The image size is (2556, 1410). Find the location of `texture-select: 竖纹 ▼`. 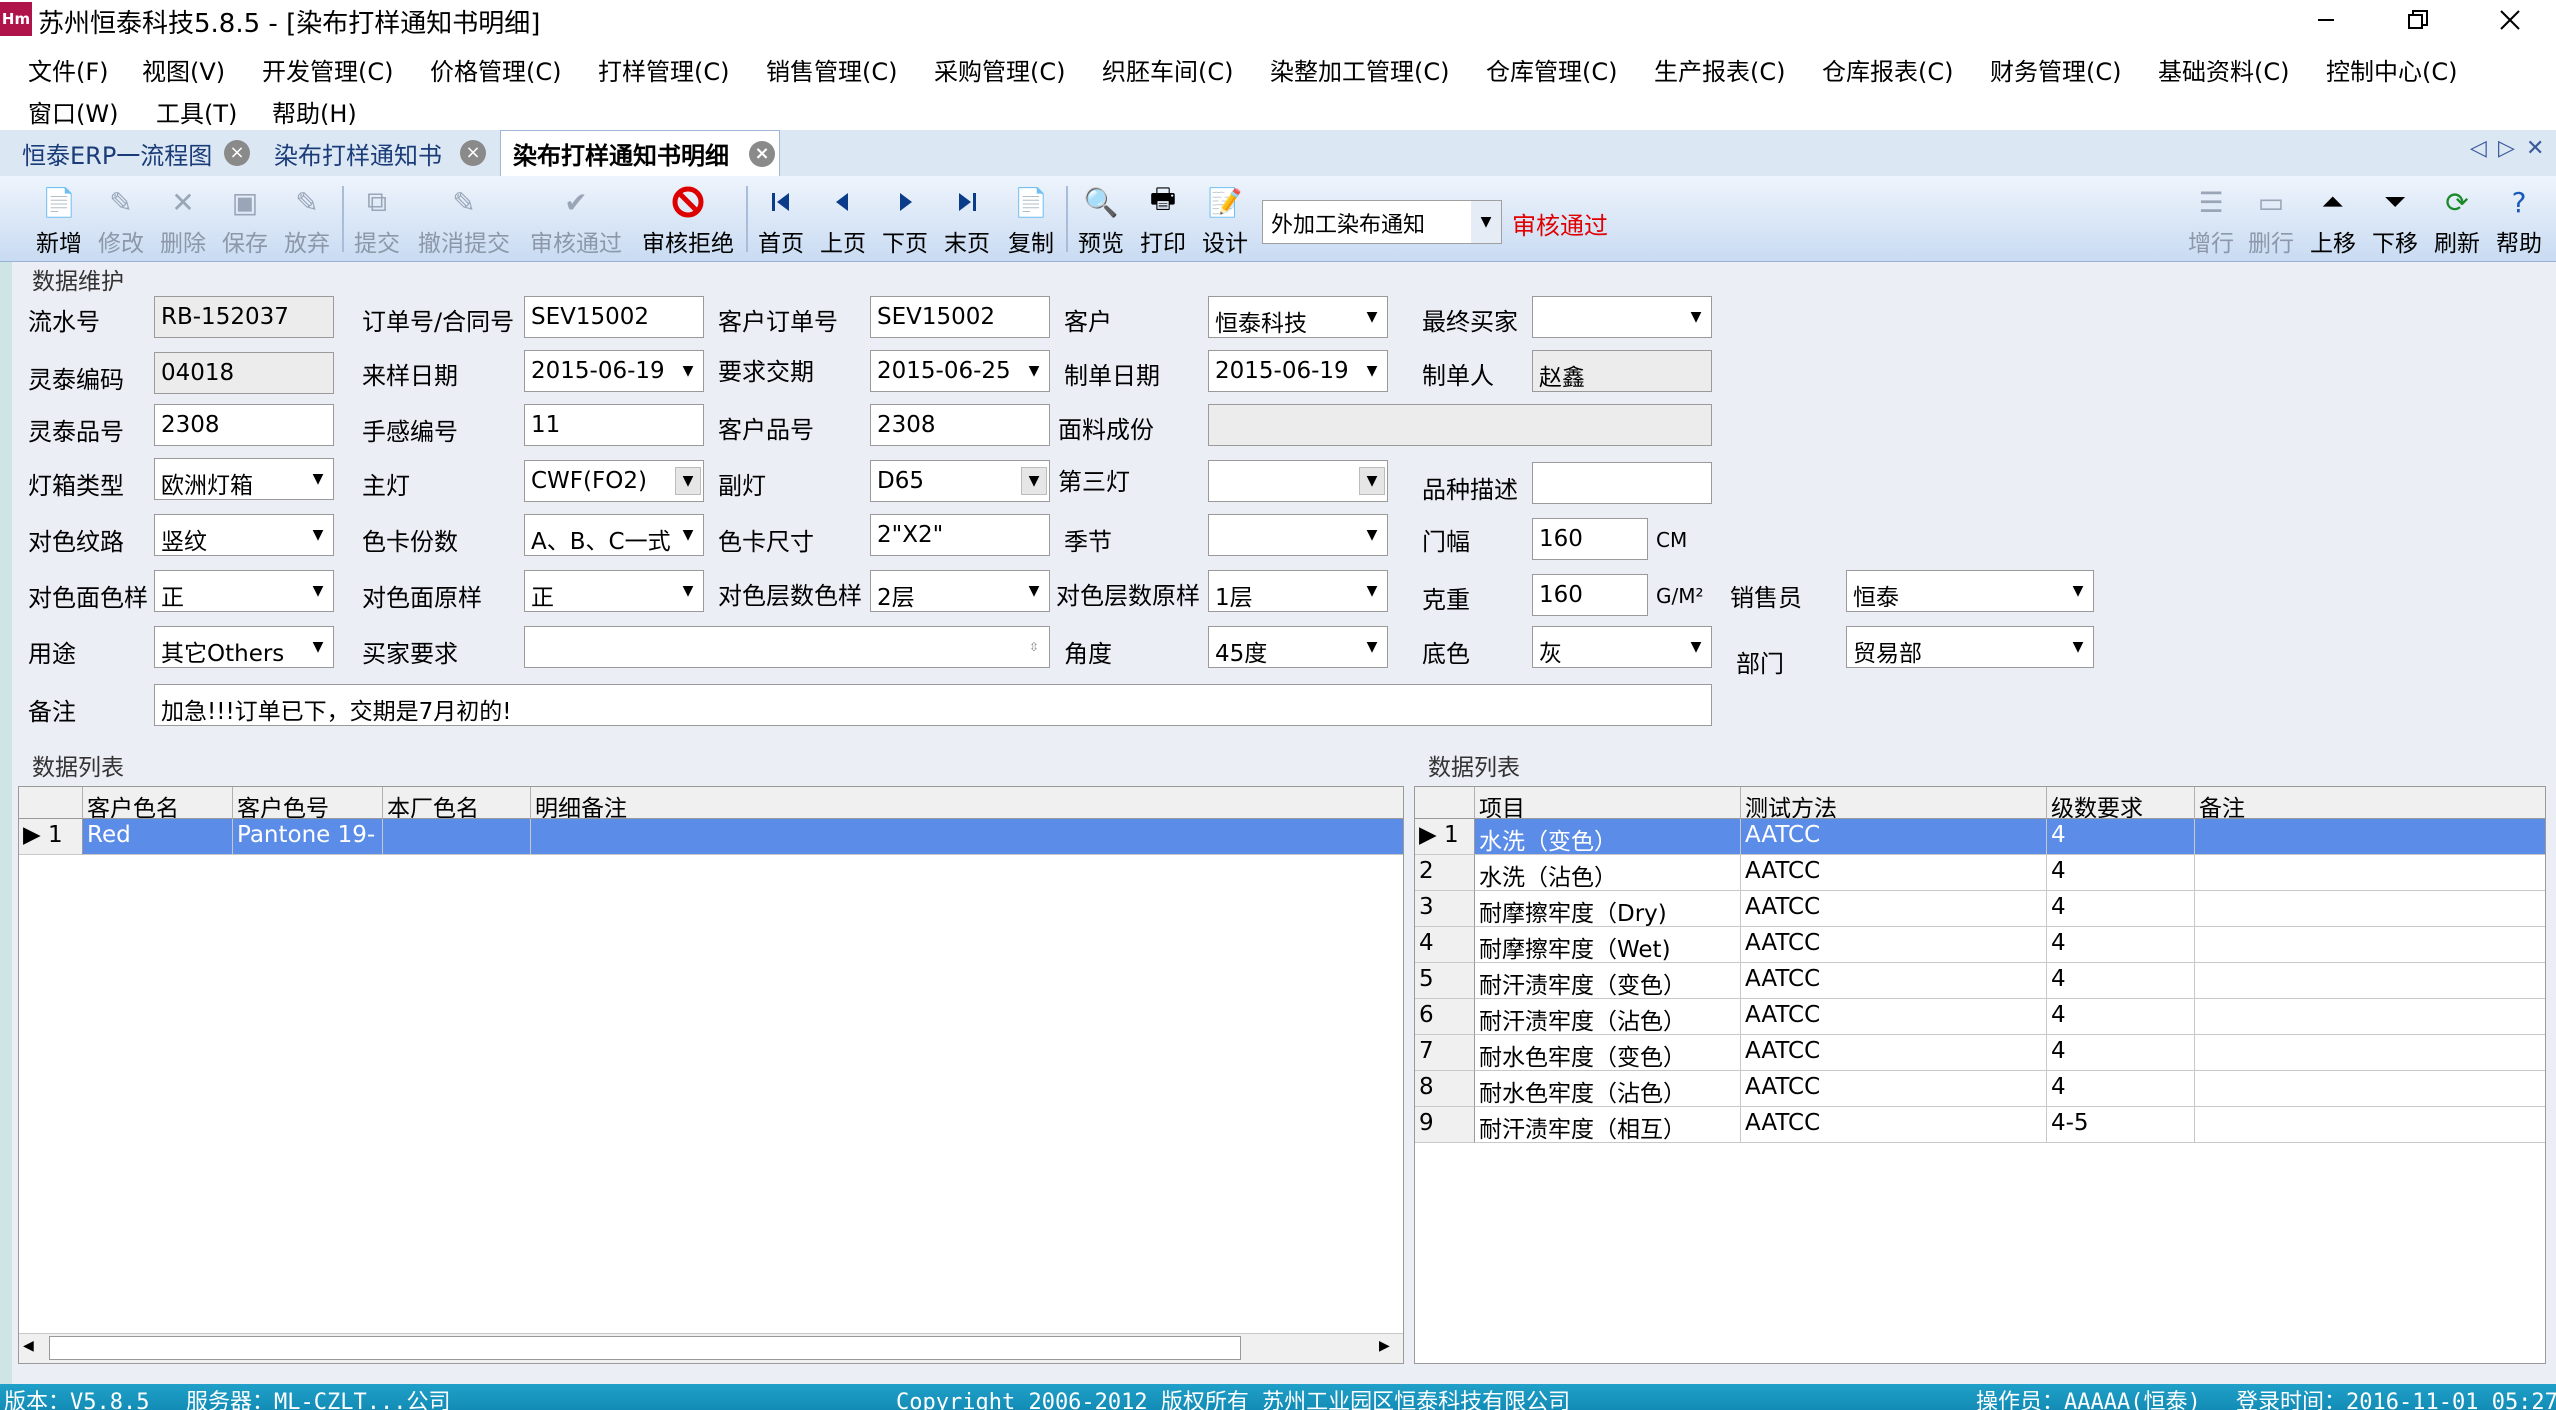

texture-select: 竖纹 ▼ is located at coordinates (244, 535).